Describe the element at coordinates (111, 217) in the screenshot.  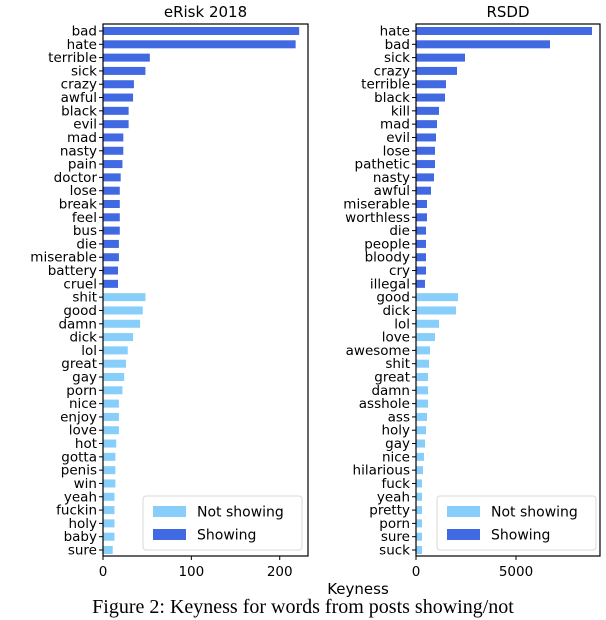
I see `bar-feel` at that location.